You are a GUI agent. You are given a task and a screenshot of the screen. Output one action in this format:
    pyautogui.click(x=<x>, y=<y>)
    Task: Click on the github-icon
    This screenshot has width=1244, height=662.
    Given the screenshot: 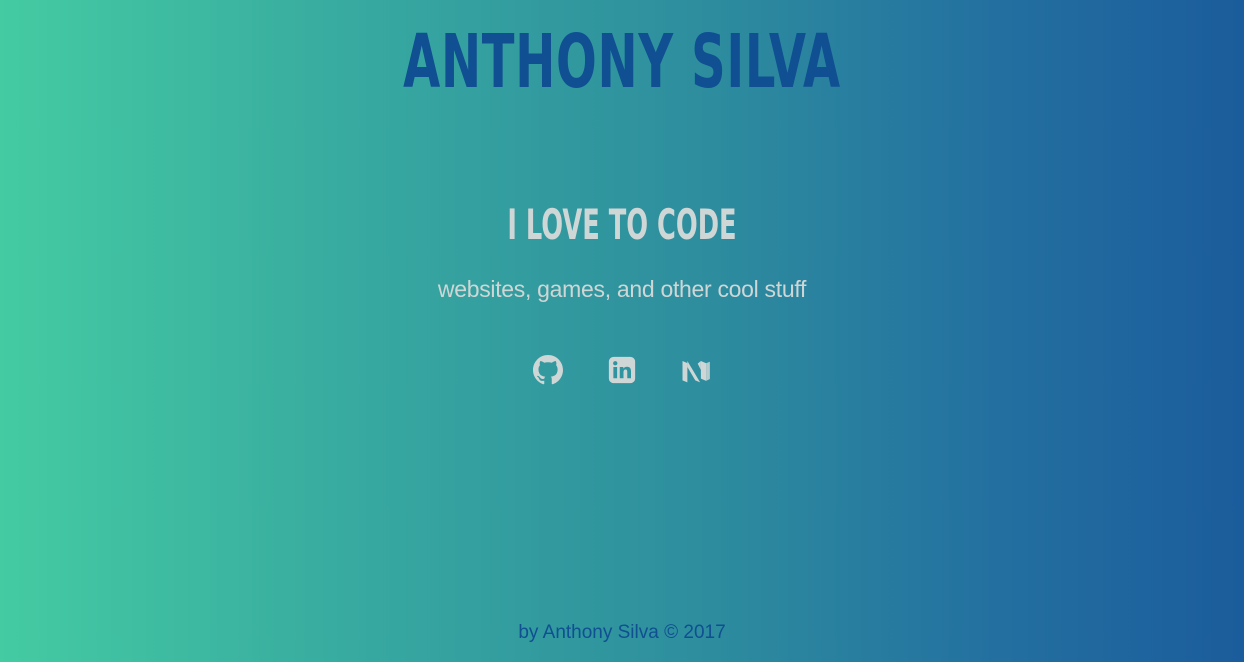 What is the action you would take?
    pyautogui.click(x=548, y=370)
    